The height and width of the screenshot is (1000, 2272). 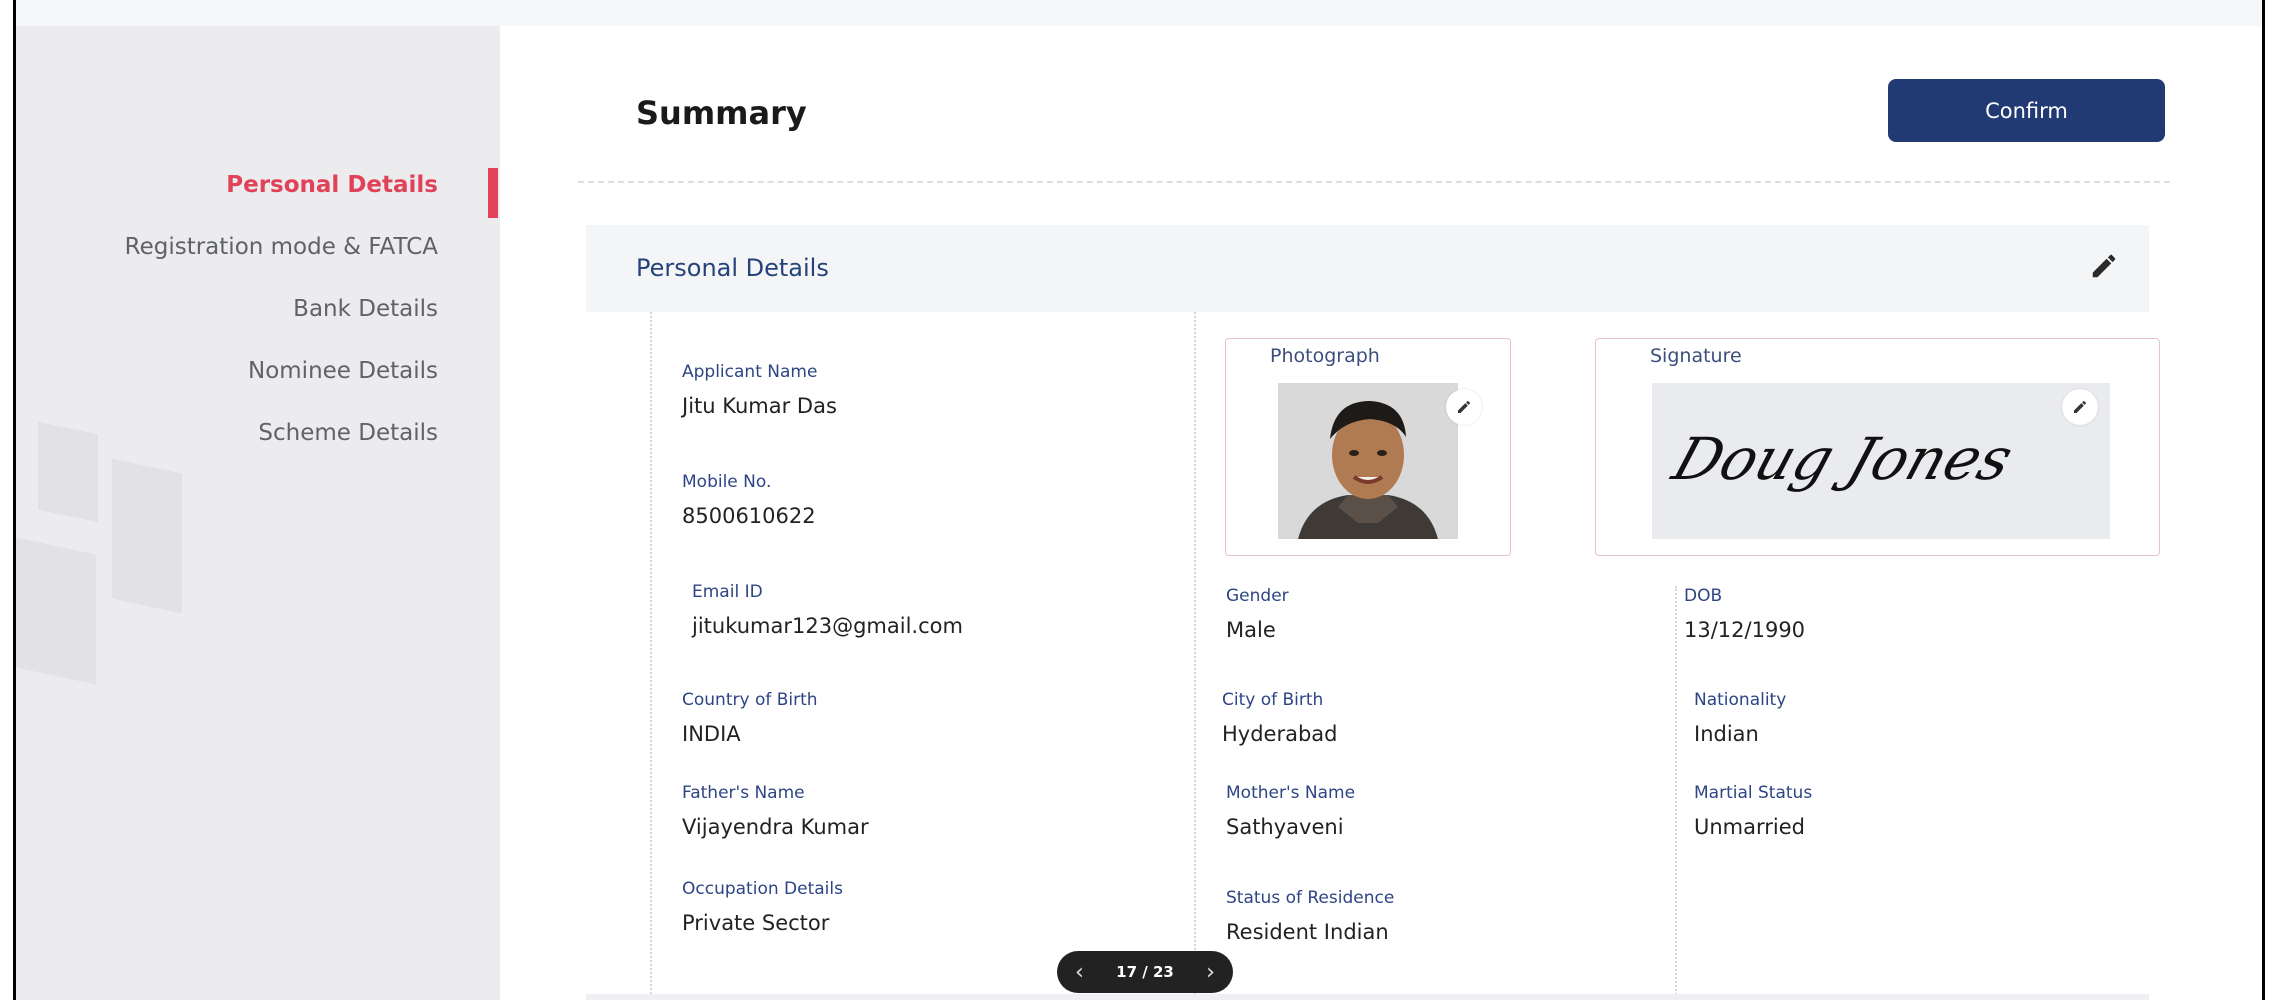 I want to click on page-count: 17 / 23, so click(x=1145, y=972).